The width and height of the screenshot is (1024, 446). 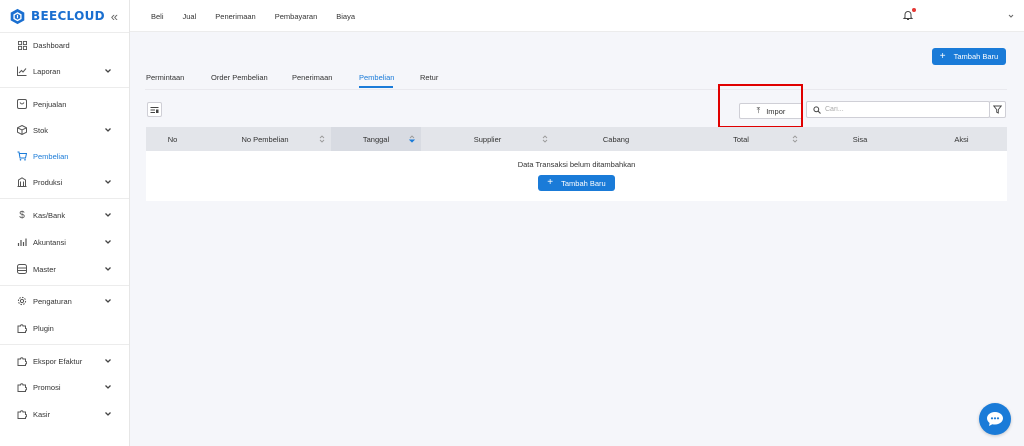 I want to click on column-settings-icon, so click(x=154, y=109).